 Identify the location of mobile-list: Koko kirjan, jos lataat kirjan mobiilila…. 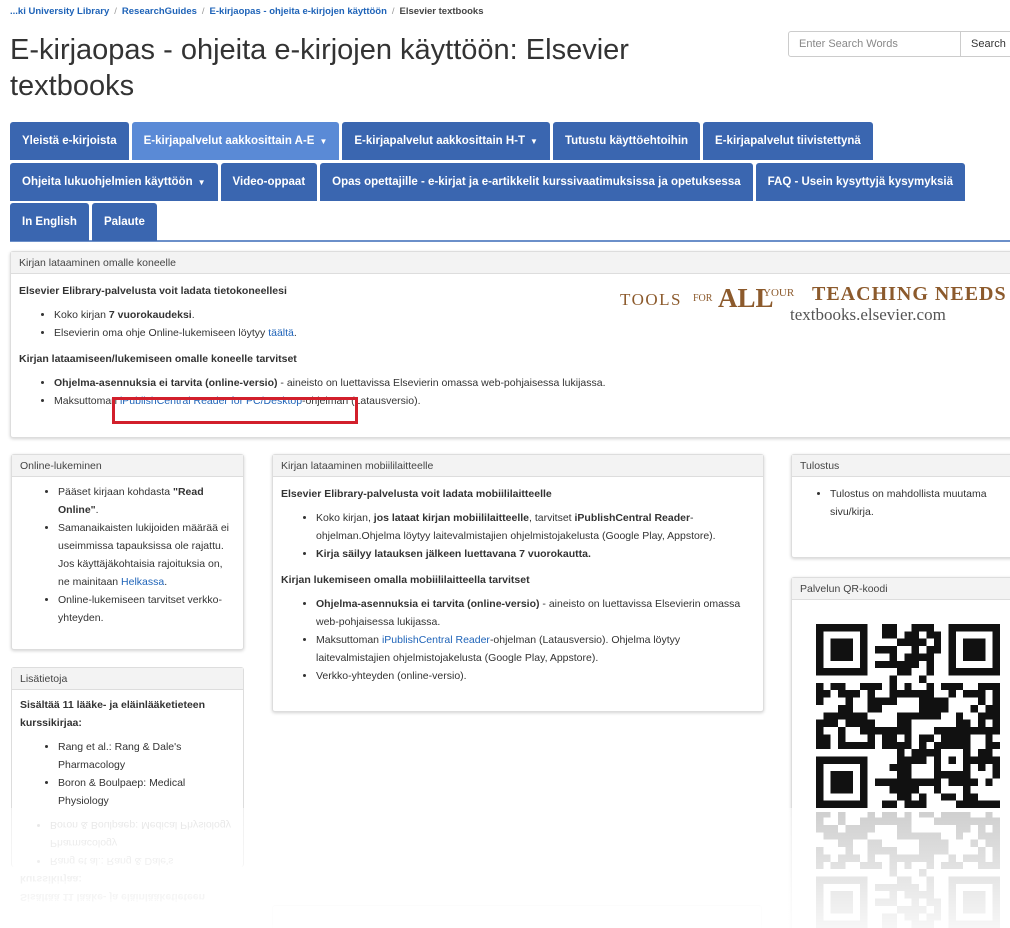
(518, 536).